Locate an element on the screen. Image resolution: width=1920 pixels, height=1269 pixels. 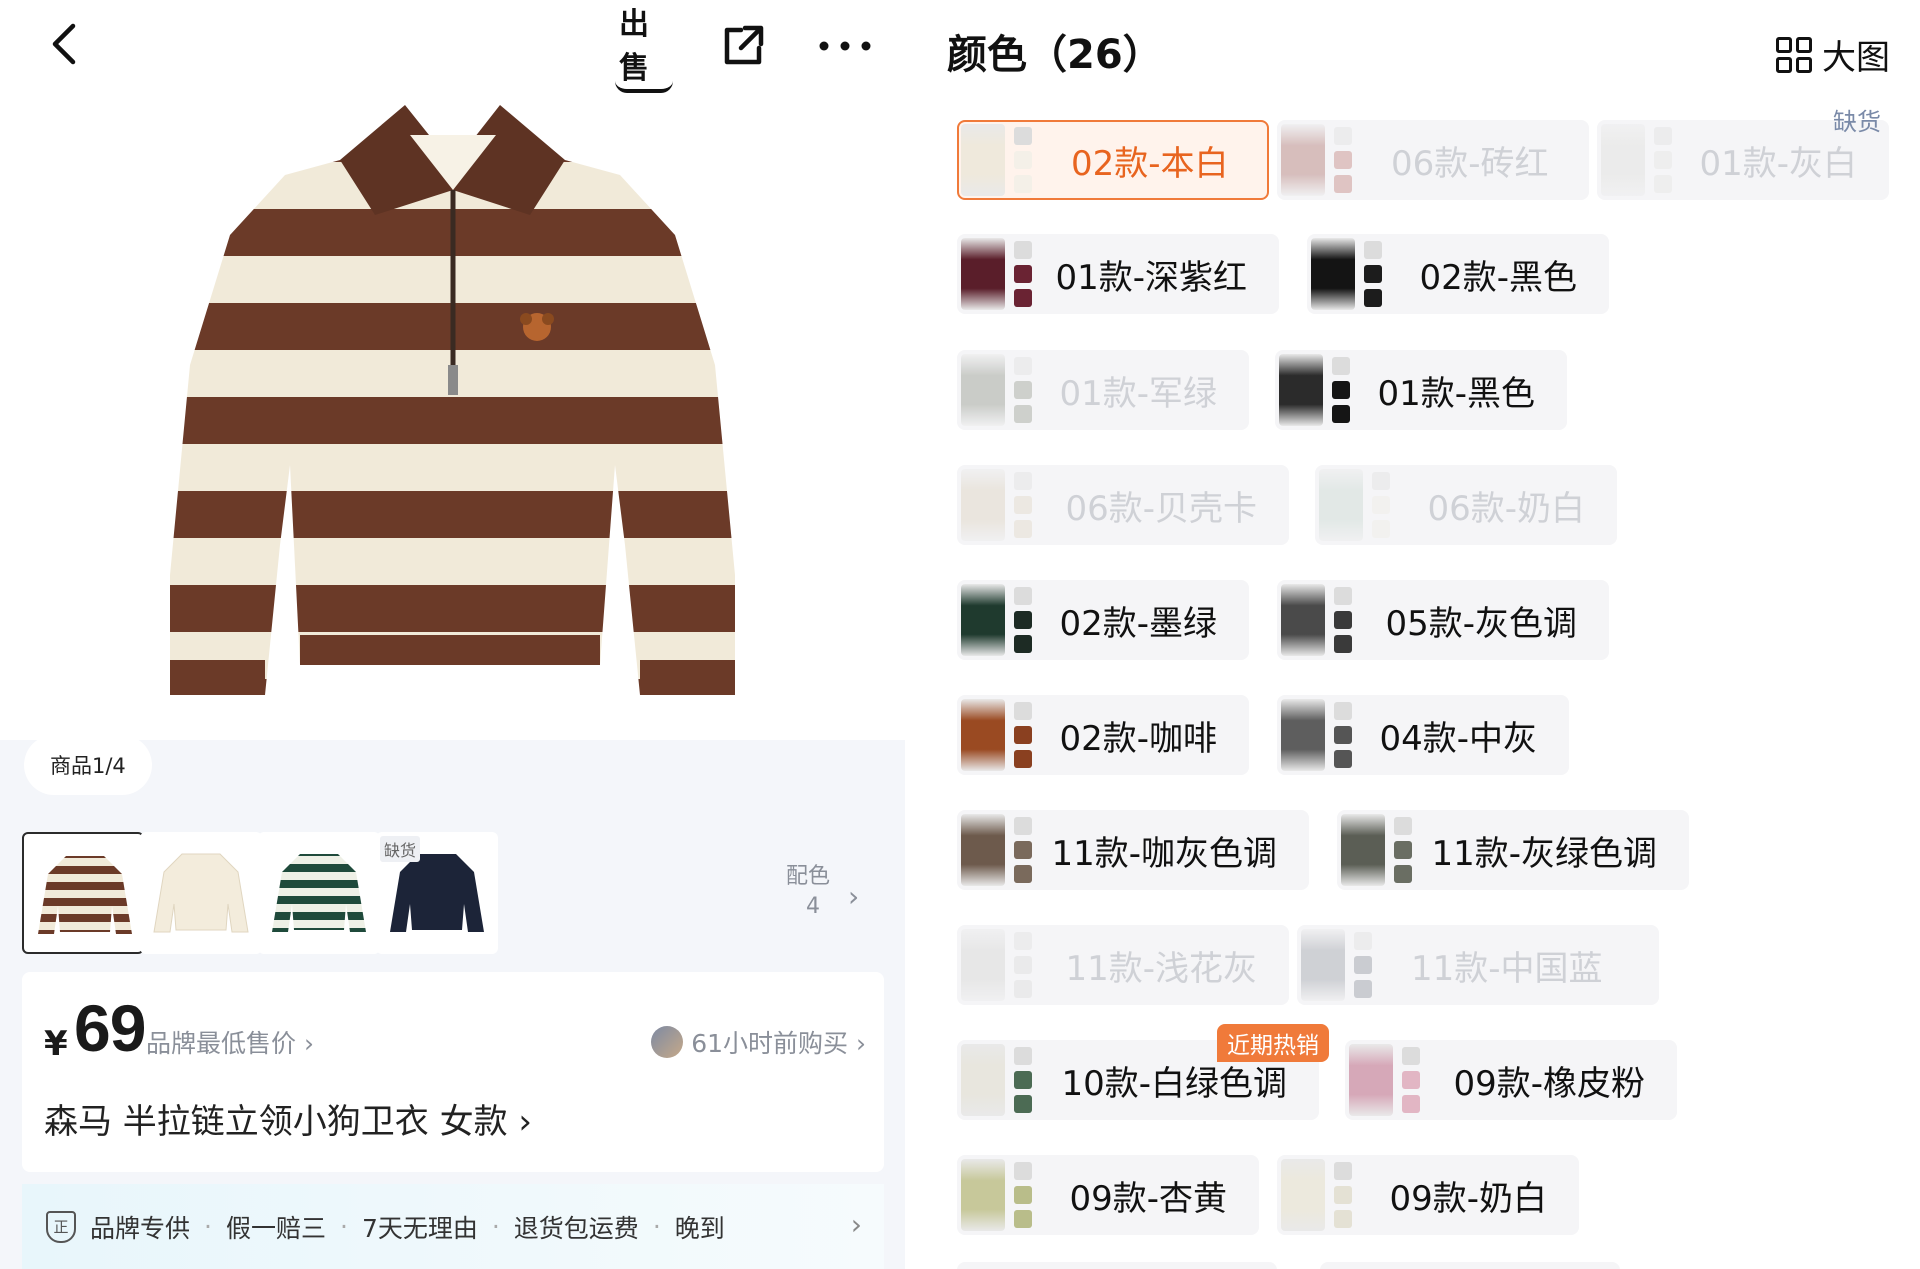
recent-purchase-text: 61小时前购买 › is located at coordinates (778, 1043).